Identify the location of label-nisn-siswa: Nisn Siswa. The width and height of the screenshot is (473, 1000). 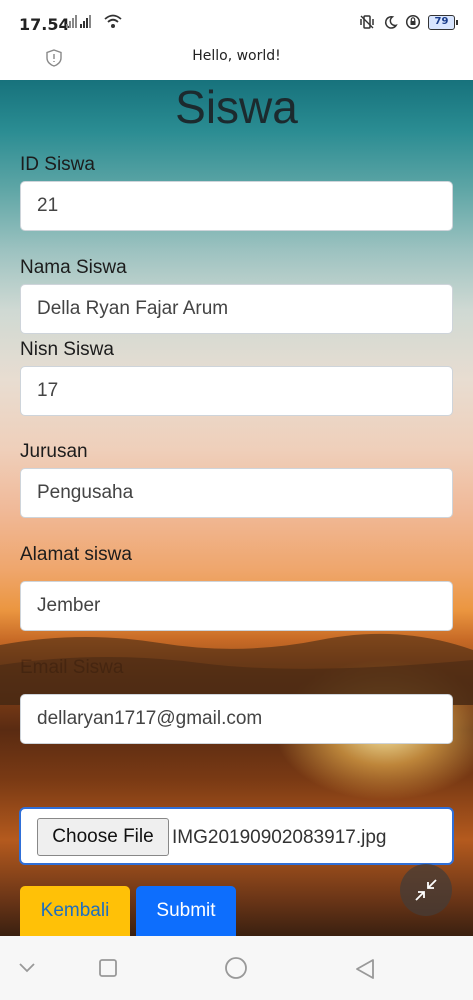
(67, 349).